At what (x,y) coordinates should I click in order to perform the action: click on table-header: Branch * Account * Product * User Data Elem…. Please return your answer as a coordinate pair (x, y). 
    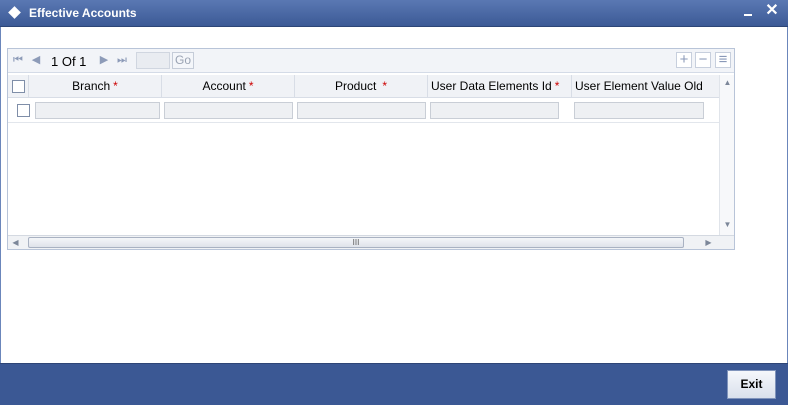
    Looking at the image, I should click on (364, 86).